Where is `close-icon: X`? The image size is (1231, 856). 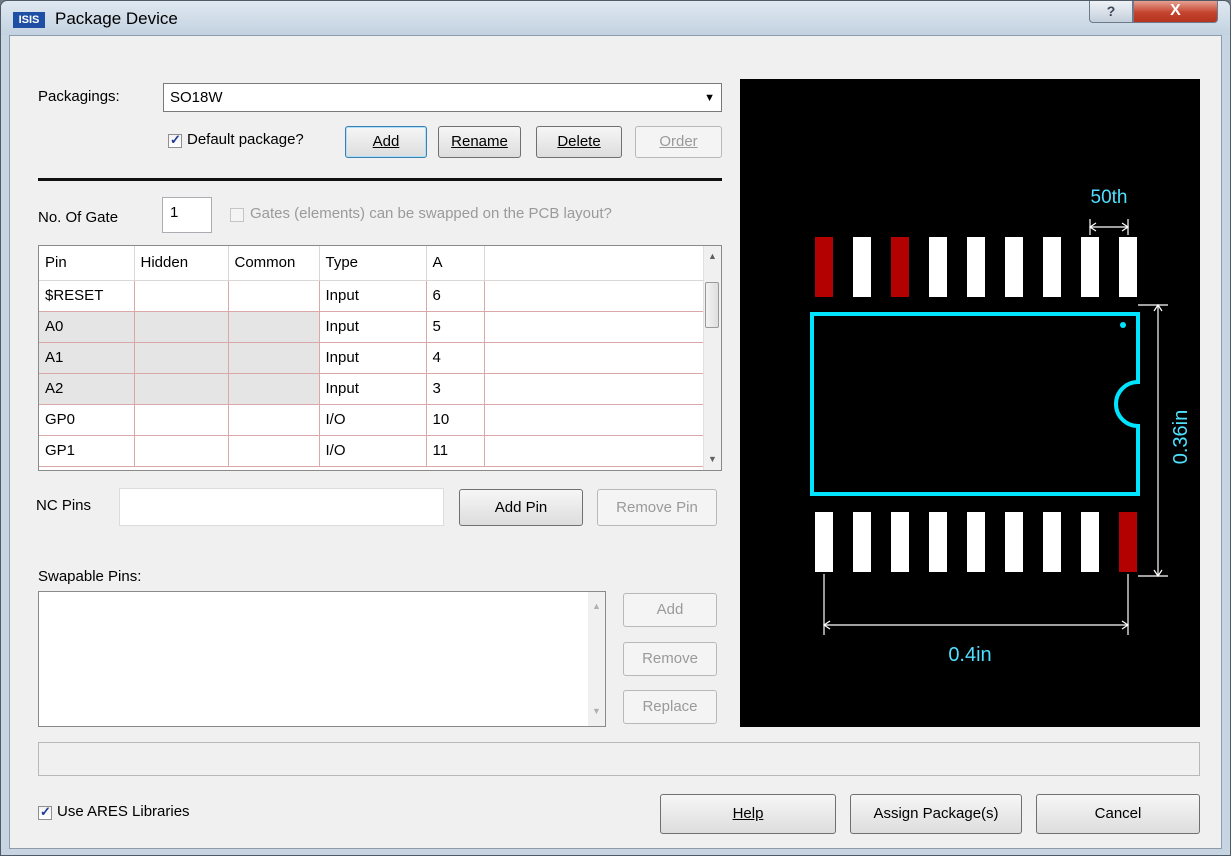
close-icon: X is located at coordinates (1175, 10).